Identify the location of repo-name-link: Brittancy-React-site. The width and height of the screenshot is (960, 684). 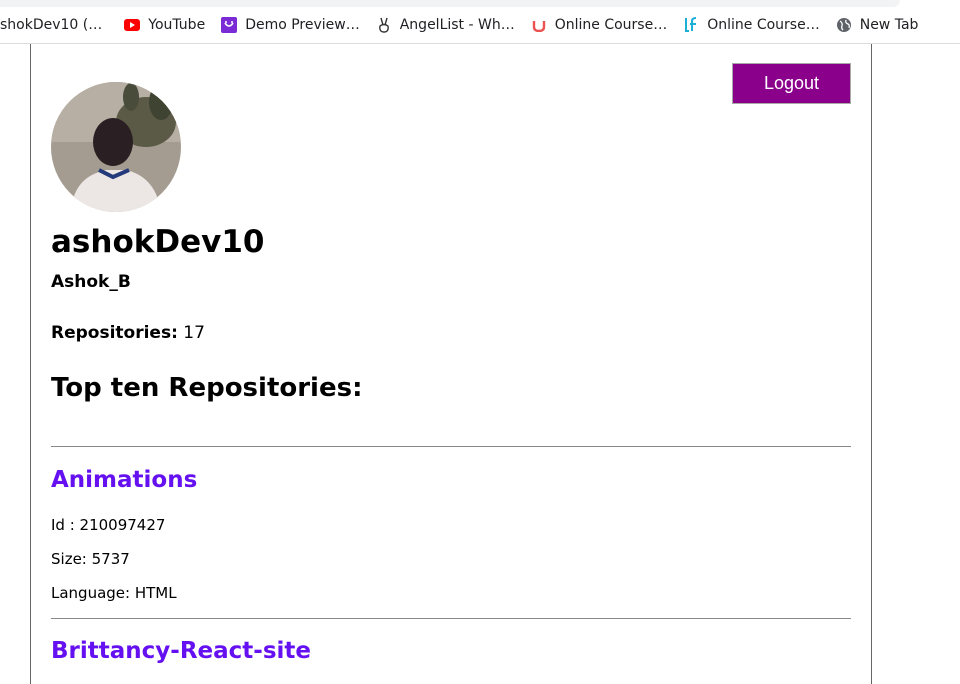
(181, 651).